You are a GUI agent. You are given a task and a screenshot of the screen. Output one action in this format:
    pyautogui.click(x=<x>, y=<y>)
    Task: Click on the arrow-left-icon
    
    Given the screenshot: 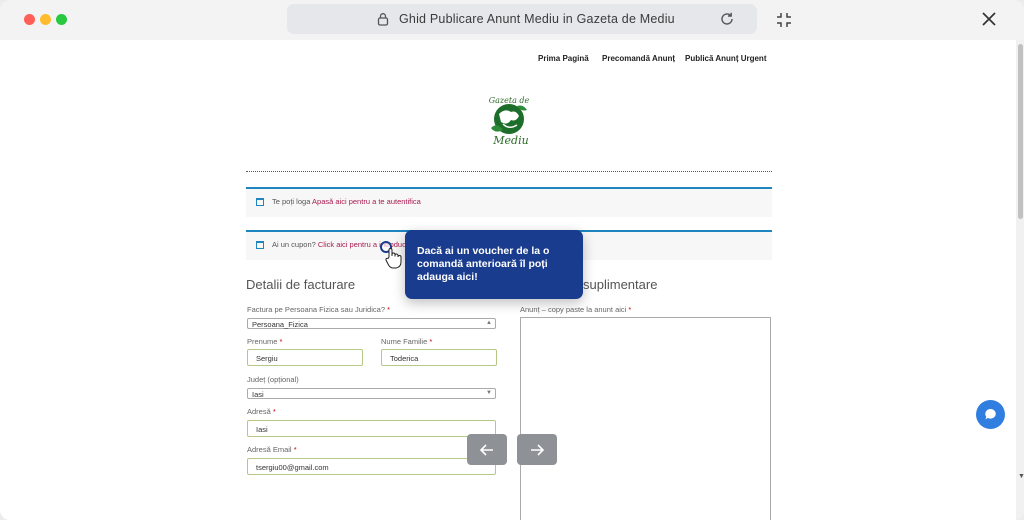 What is the action you would take?
    pyautogui.click(x=486, y=450)
    